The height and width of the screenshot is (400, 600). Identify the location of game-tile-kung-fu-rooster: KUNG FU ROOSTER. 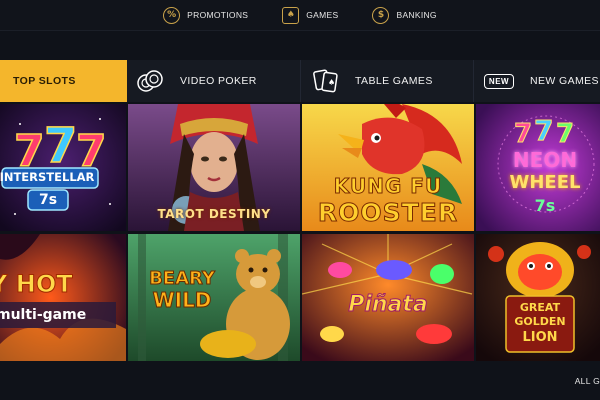
(388, 167).